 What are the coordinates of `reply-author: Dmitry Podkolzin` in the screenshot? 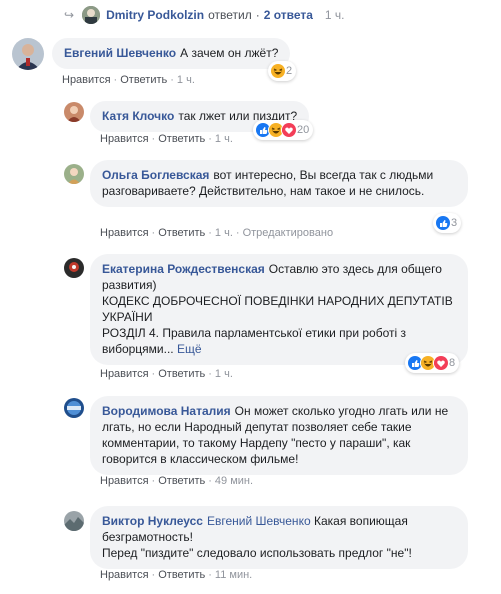 It's located at (155, 15).